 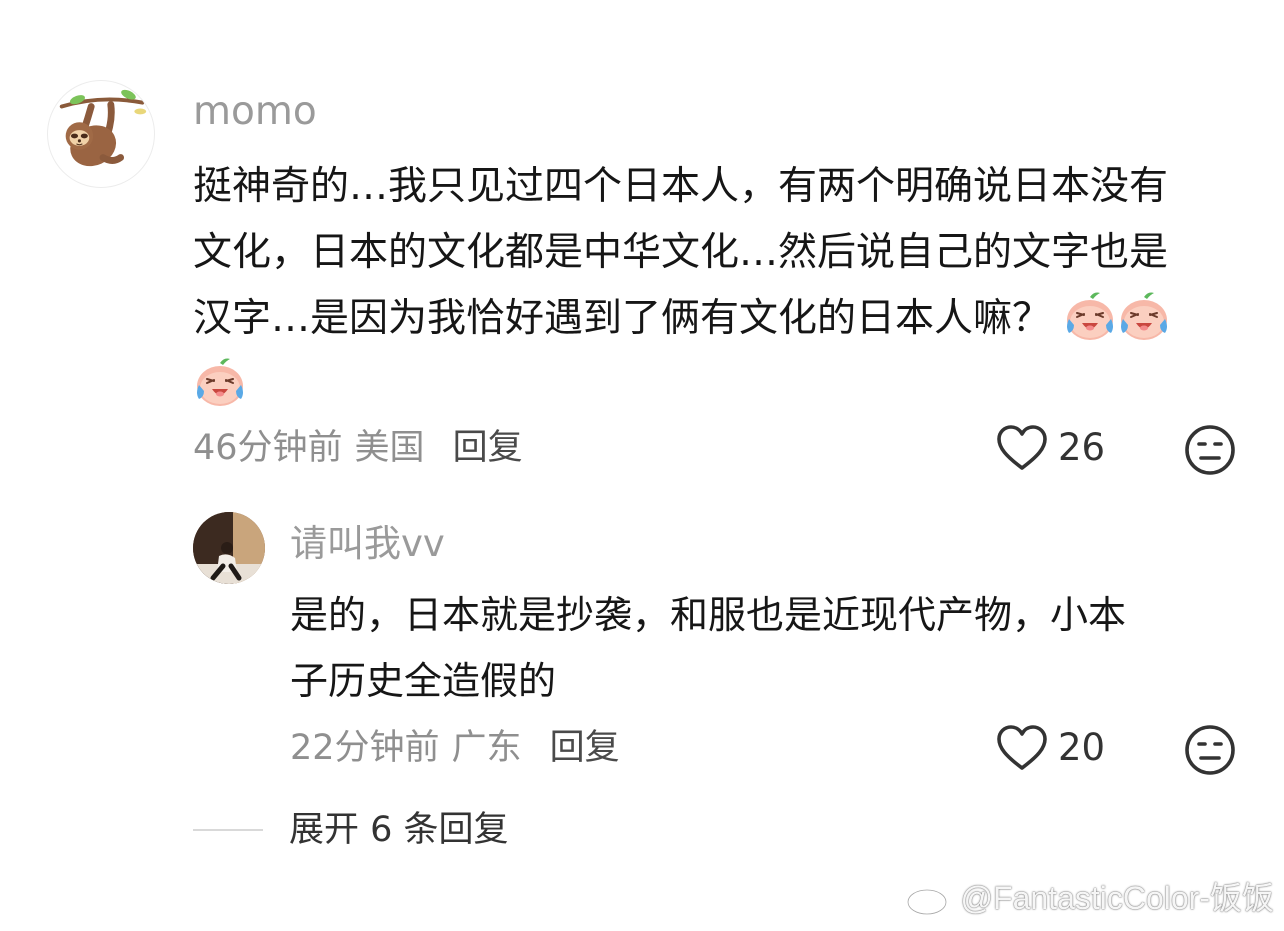 I want to click on reply-text: 是的，日本就是抄袭，和服也是近现代产物，小本 子历史全造假的, so click(x=770, y=648).